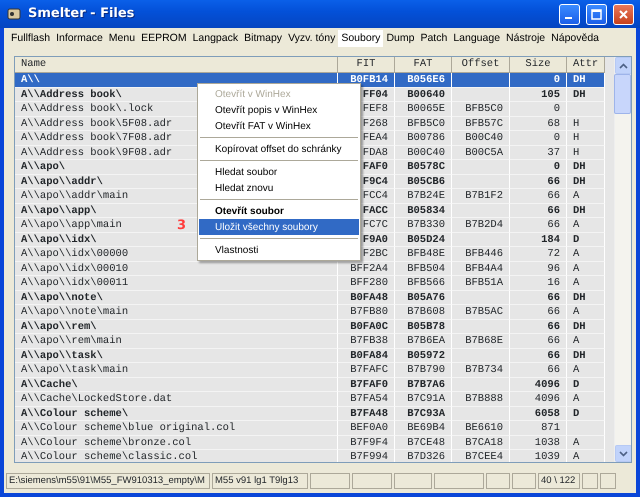  I want to click on table-cell: B7F994, so click(366, 456).